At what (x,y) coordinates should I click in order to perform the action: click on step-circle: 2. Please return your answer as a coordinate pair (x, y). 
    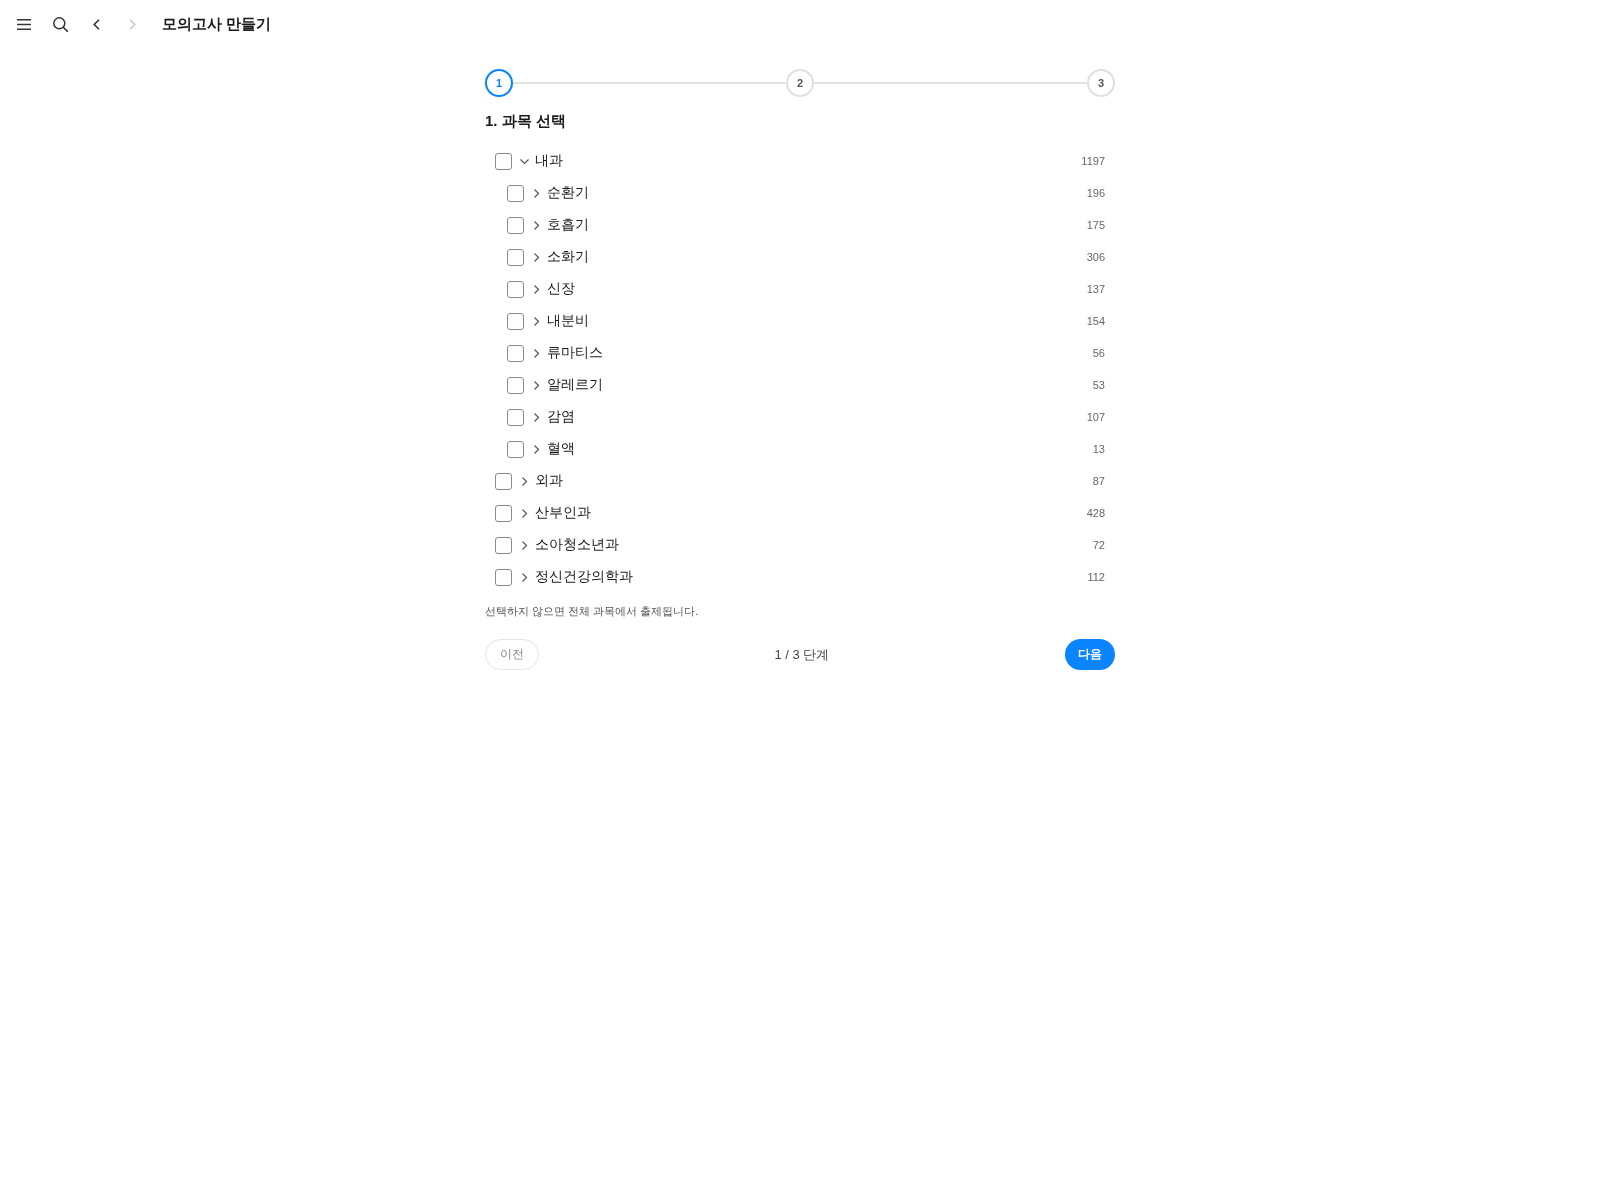
    Looking at the image, I should click on (800, 83).